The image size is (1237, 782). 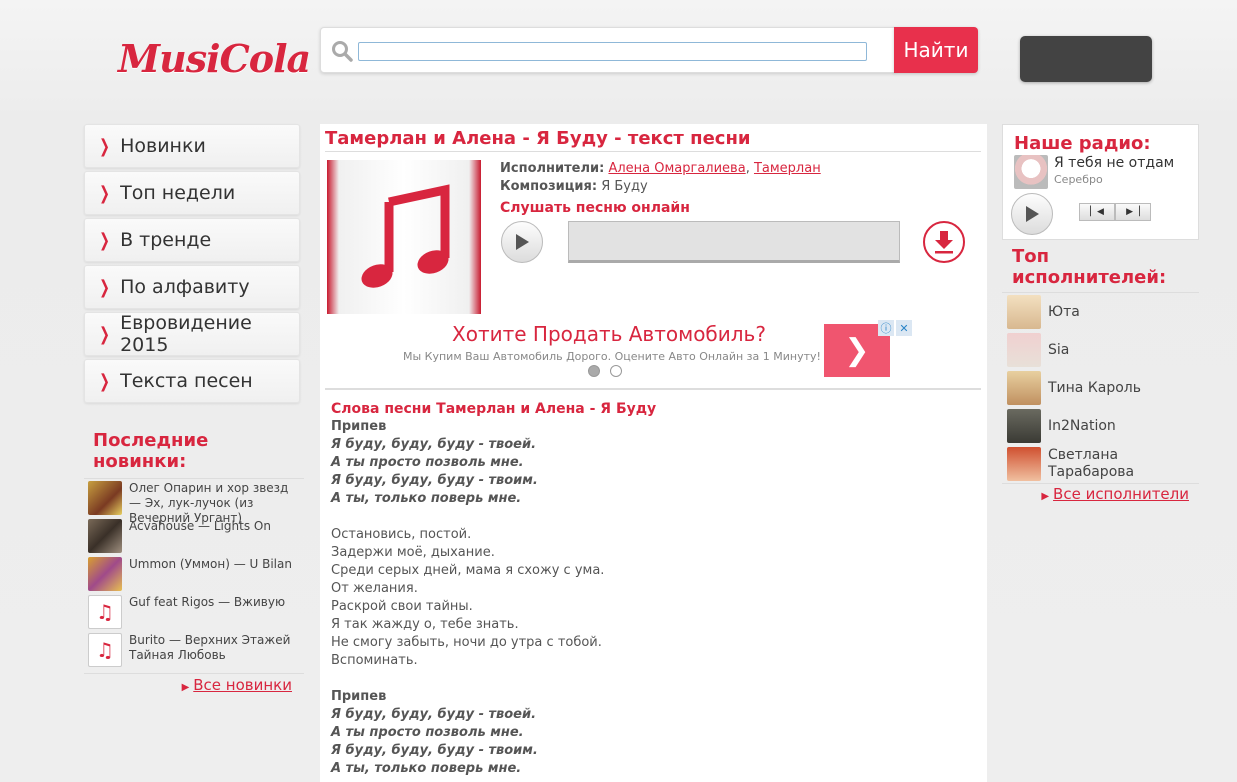 I want to click on menu-item-label: Текста песен, so click(x=186, y=381).